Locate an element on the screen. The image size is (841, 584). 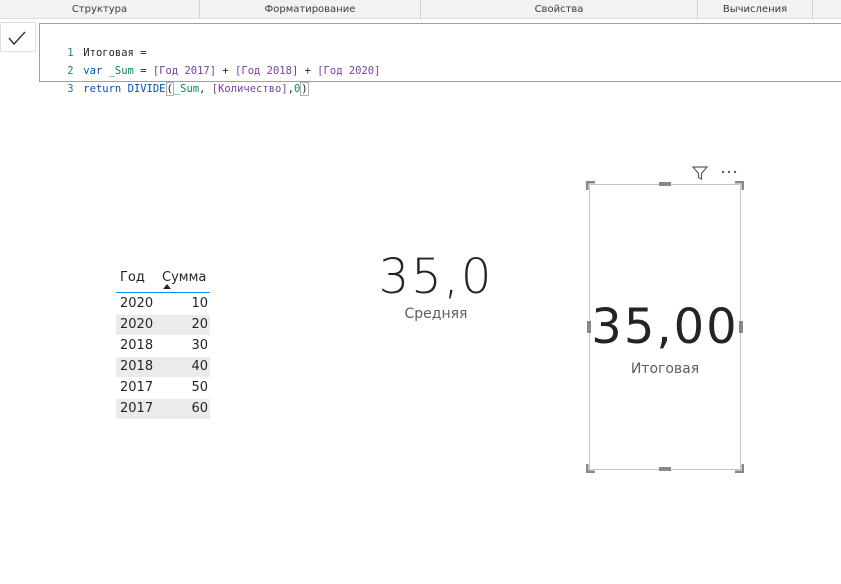
sort-ascending-icon is located at coordinates (167, 286).